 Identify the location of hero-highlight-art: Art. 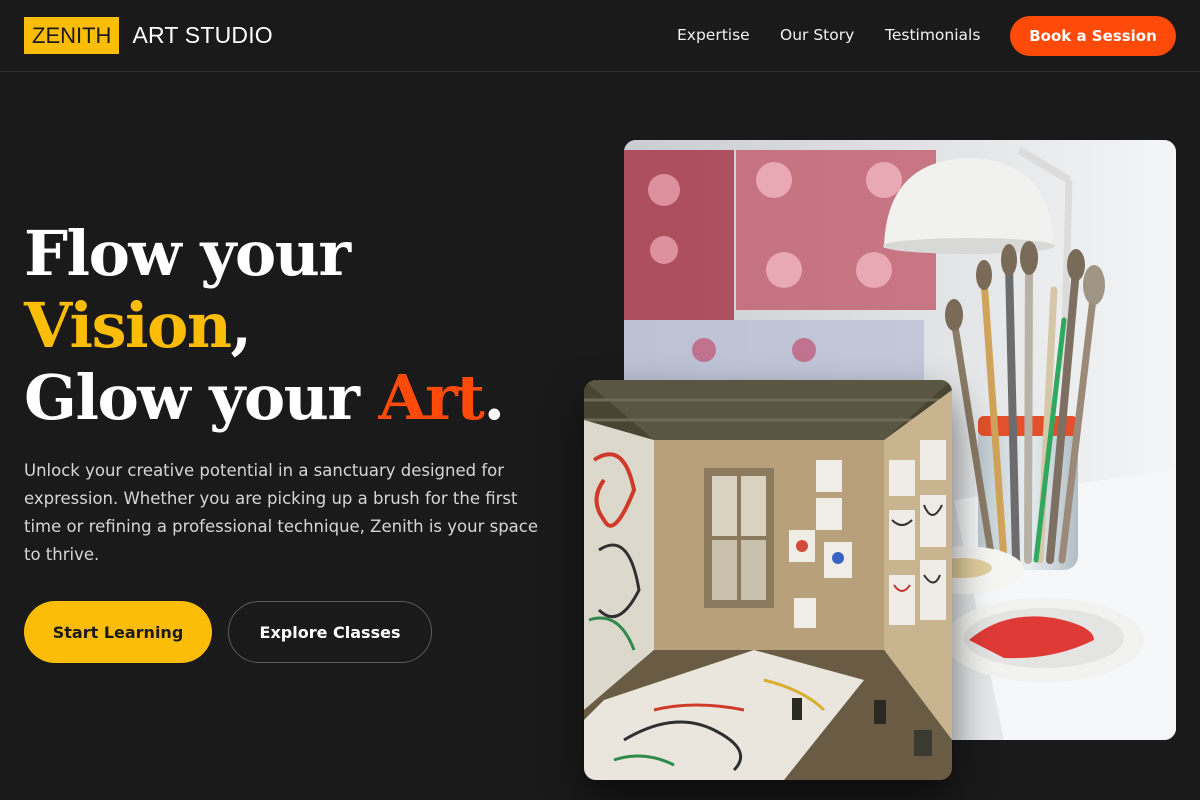
(431, 397).